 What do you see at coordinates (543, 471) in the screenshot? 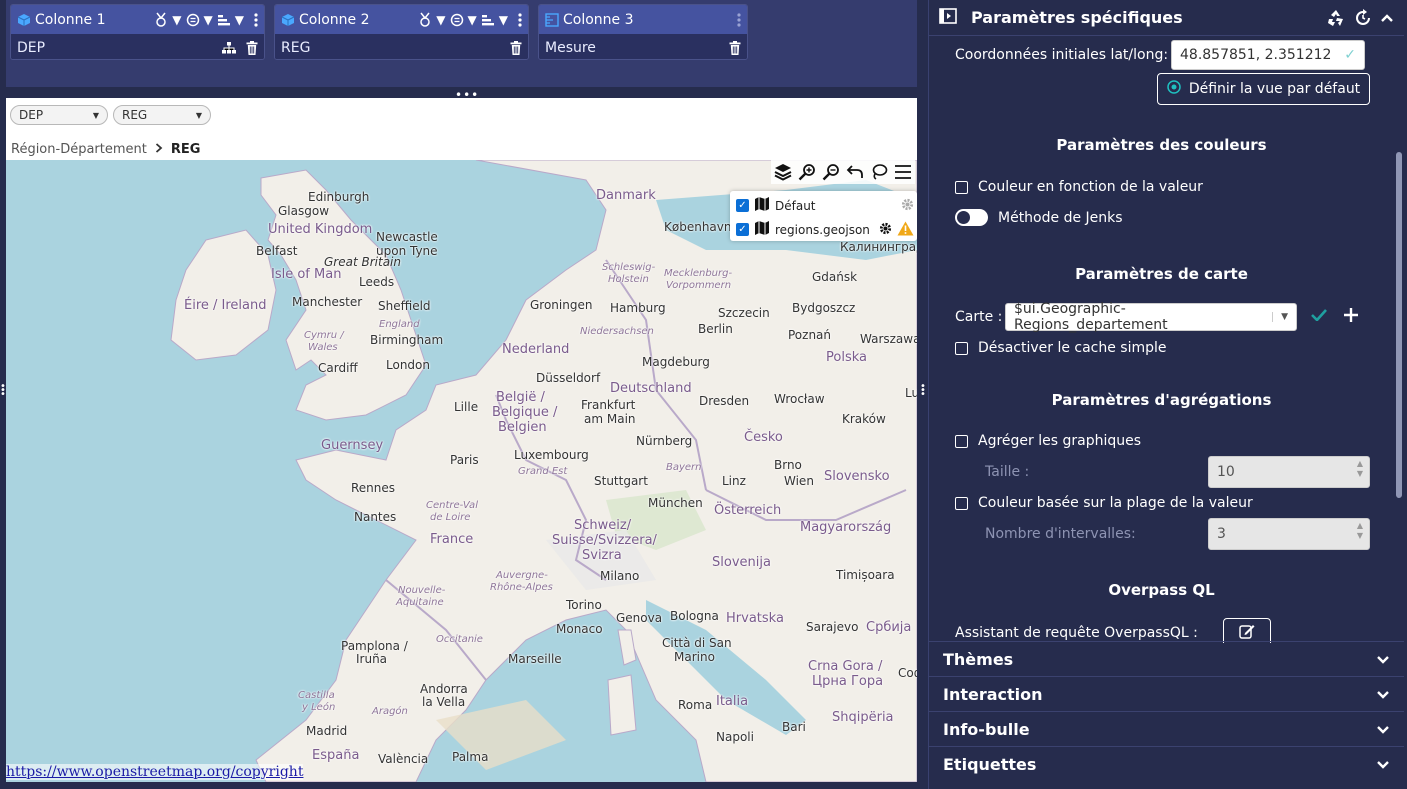
I see `map-label: Grand Est` at bounding box center [543, 471].